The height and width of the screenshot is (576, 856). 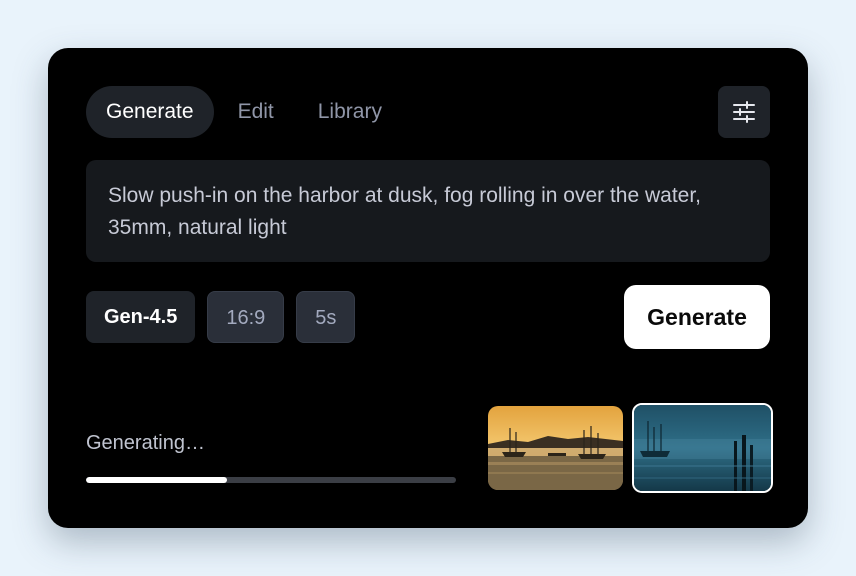 What do you see at coordinates (256, 112) in the screenshot?
I see `tab-edit: Edit` at bounding box center [256, 112].